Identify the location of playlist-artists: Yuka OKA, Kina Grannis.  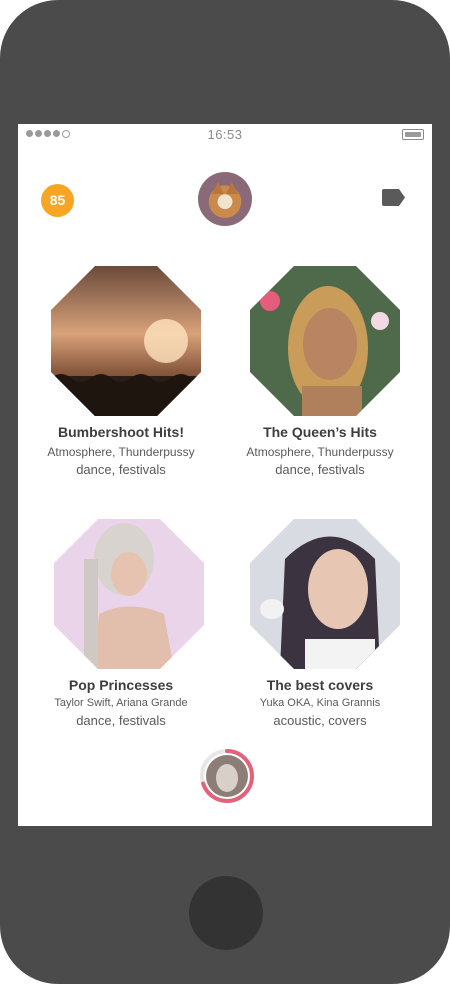
(320, 703).